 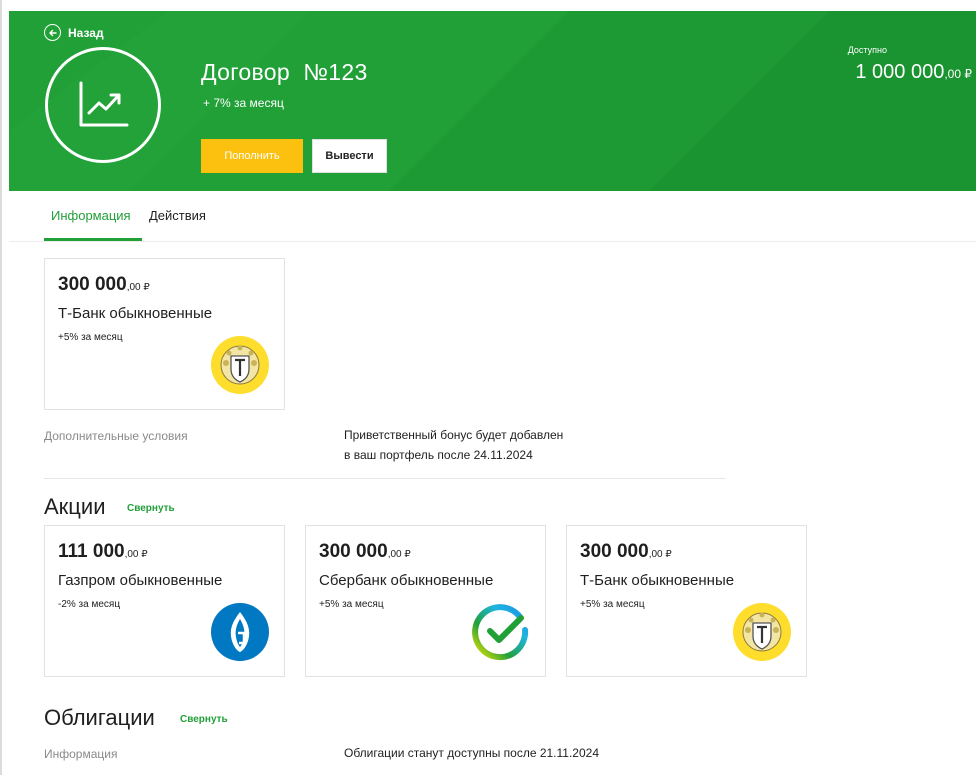 What do you see at coordinates (177, 215) in the screenshot?
I see `tab-actions: Действия` at bounding box center [177, 215].